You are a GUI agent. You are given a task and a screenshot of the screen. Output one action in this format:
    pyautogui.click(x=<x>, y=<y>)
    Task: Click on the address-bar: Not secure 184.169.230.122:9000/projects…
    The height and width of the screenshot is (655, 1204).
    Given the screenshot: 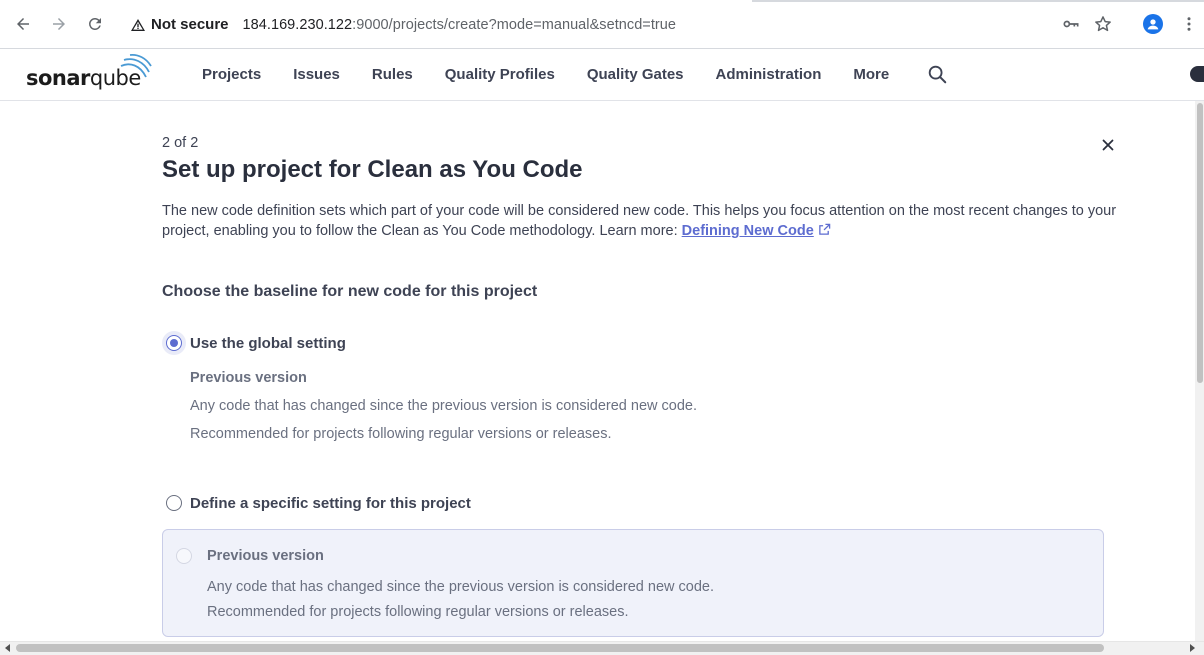 What is the action you would take?
    pyautogui.click(x=625, y=24)
    